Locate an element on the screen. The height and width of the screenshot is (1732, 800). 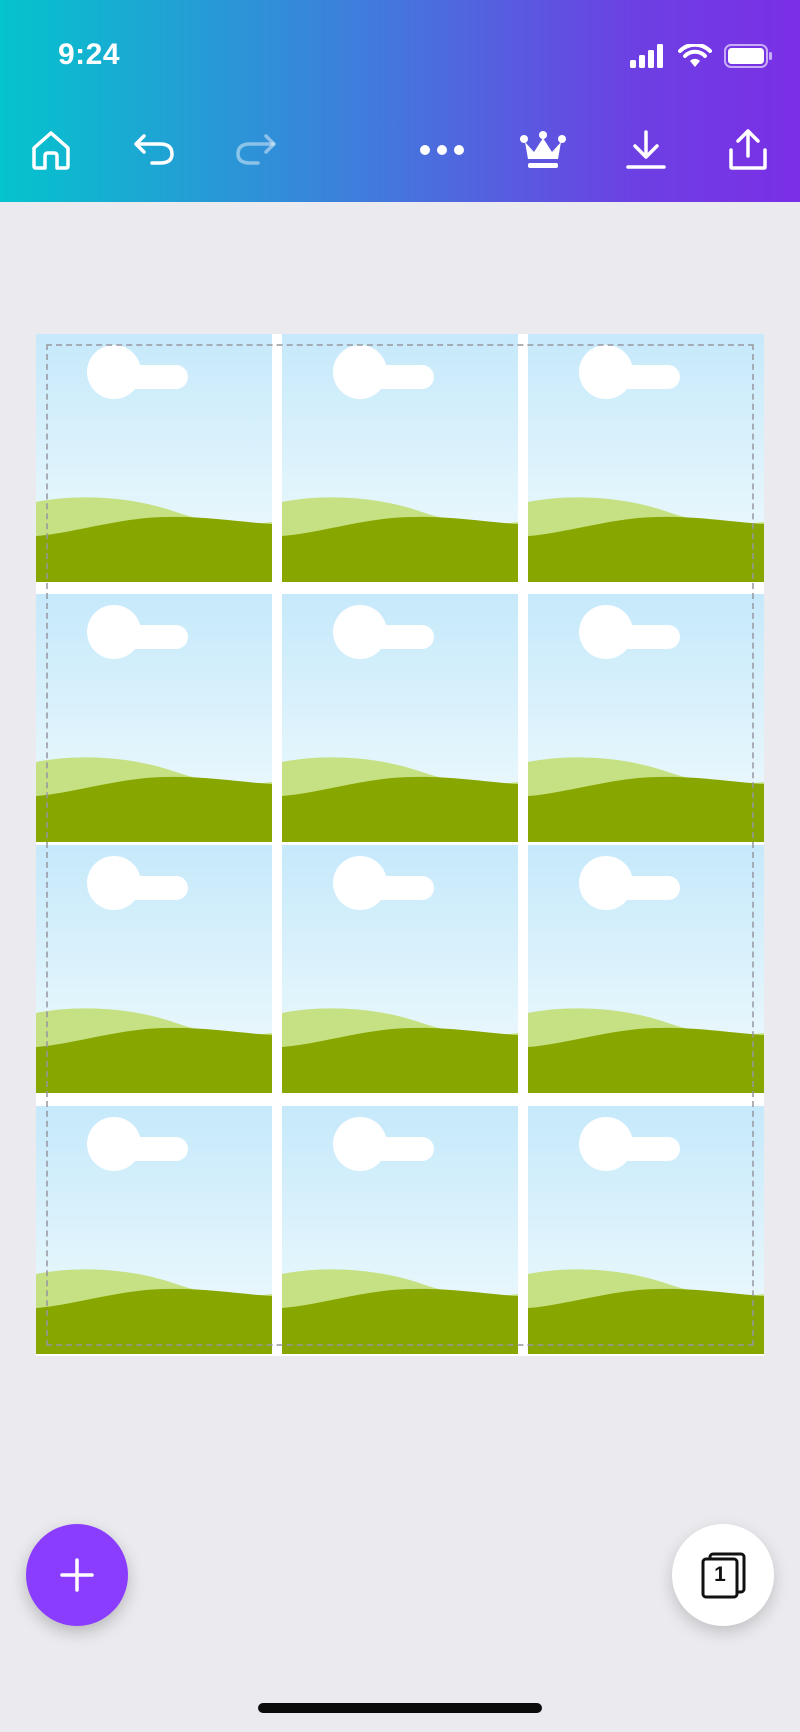
undo-button is located at coordinates (155, 150).